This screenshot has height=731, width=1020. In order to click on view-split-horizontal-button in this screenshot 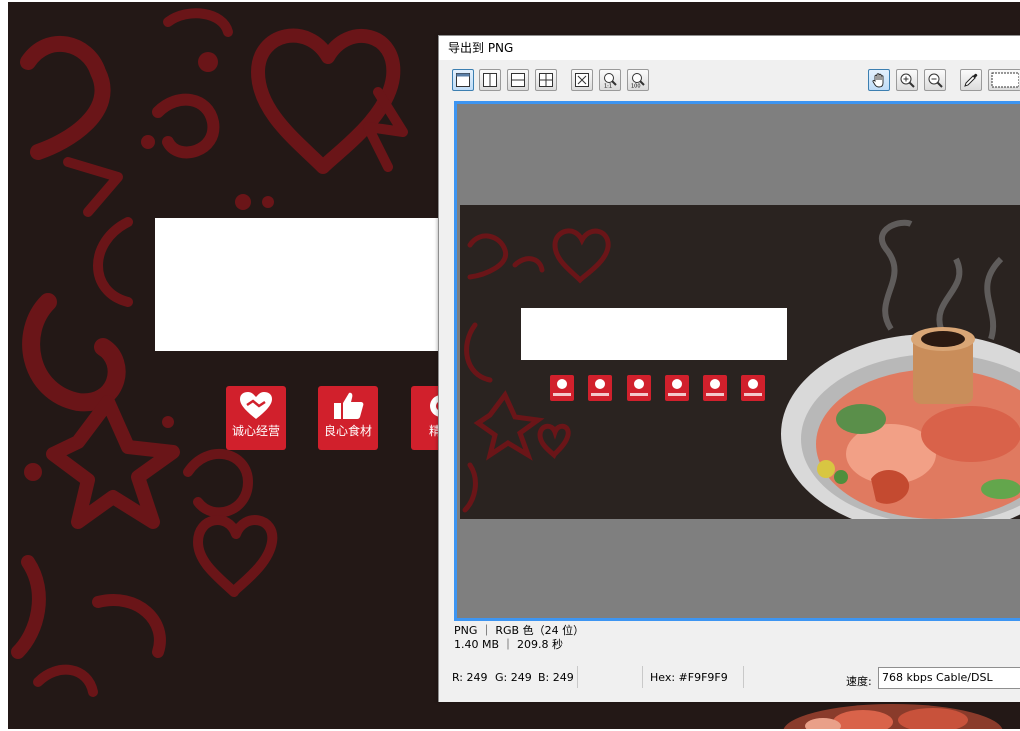, I will do `click(518, 80)`.